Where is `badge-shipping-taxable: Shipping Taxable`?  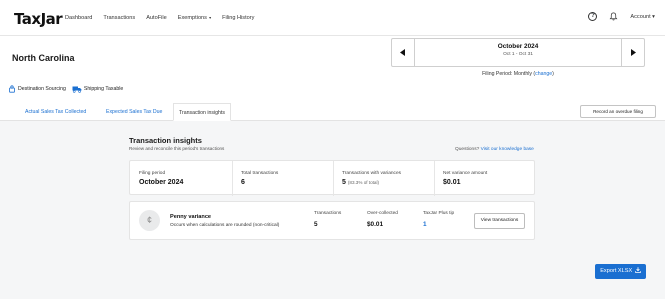 badge-shipping-taxable: Shipping Taxable is located at coordinates (97, 89).